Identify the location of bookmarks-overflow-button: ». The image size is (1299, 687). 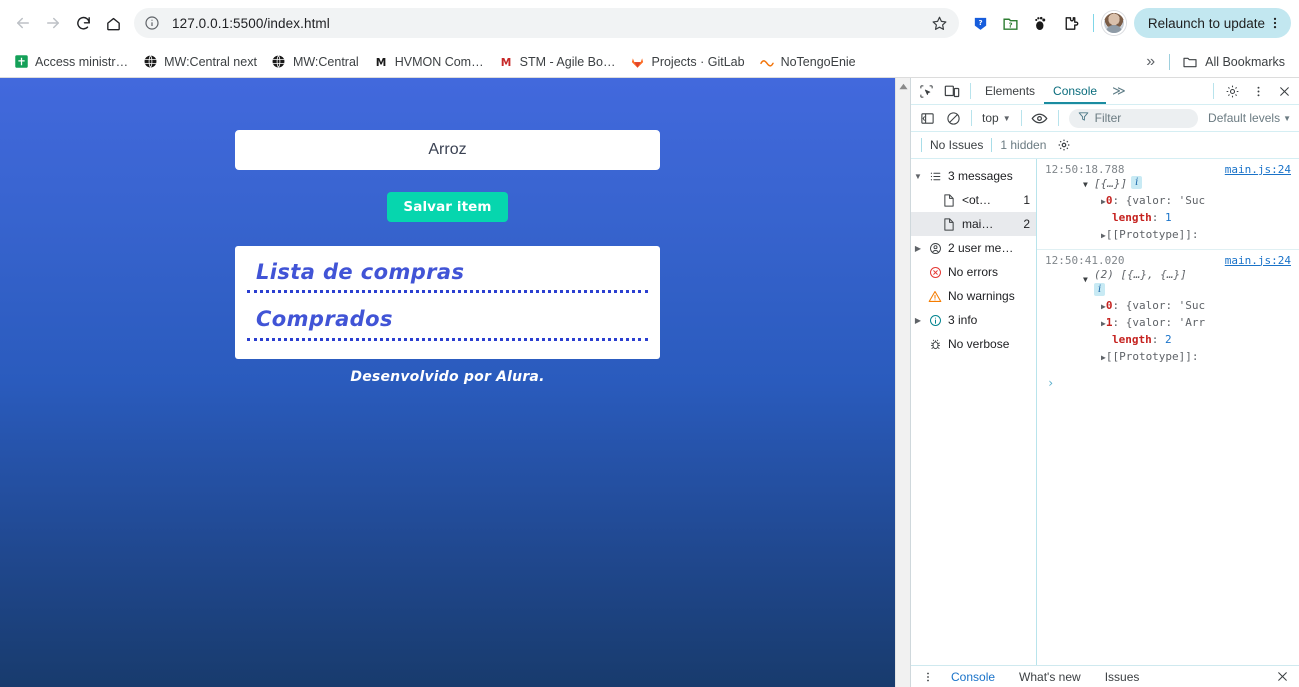
(1150, 62).